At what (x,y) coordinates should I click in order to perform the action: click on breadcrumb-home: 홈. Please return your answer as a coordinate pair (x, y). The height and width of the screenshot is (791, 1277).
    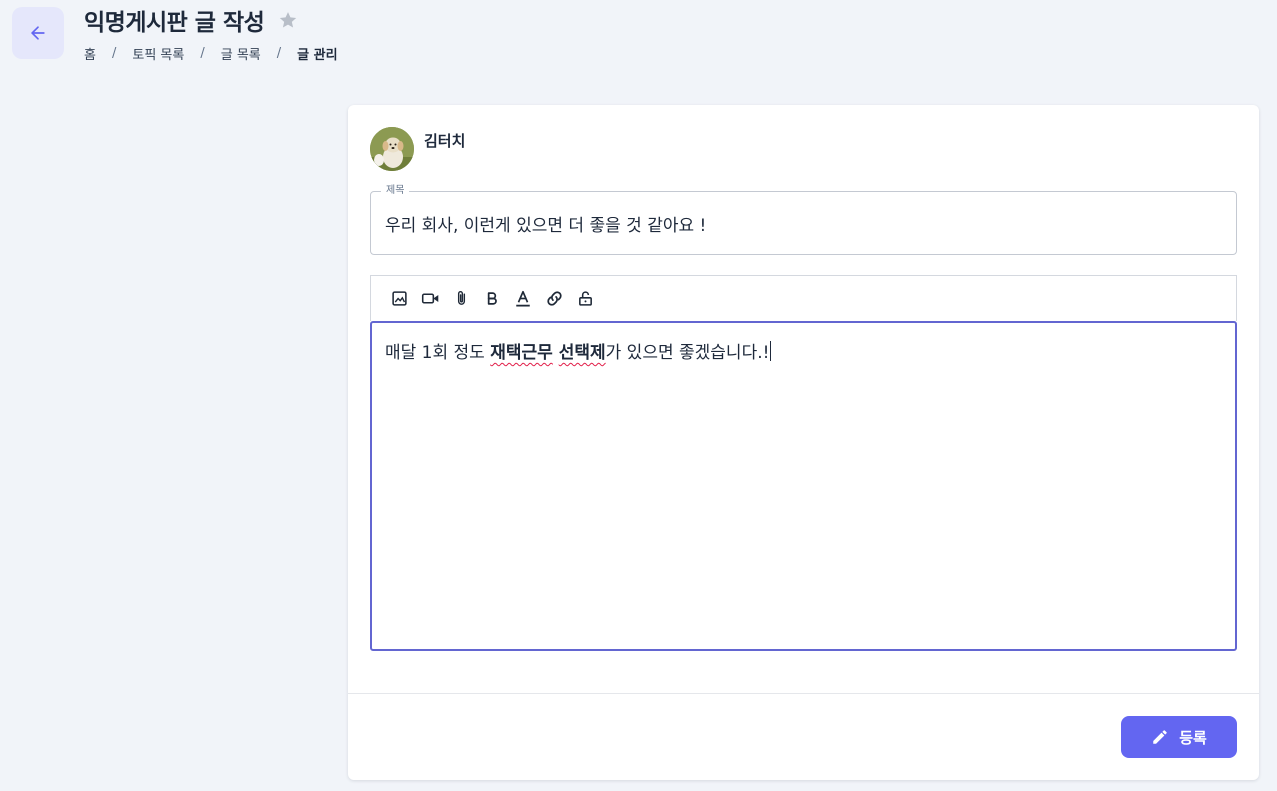
    Looking at the image, I should click on (90, 53).